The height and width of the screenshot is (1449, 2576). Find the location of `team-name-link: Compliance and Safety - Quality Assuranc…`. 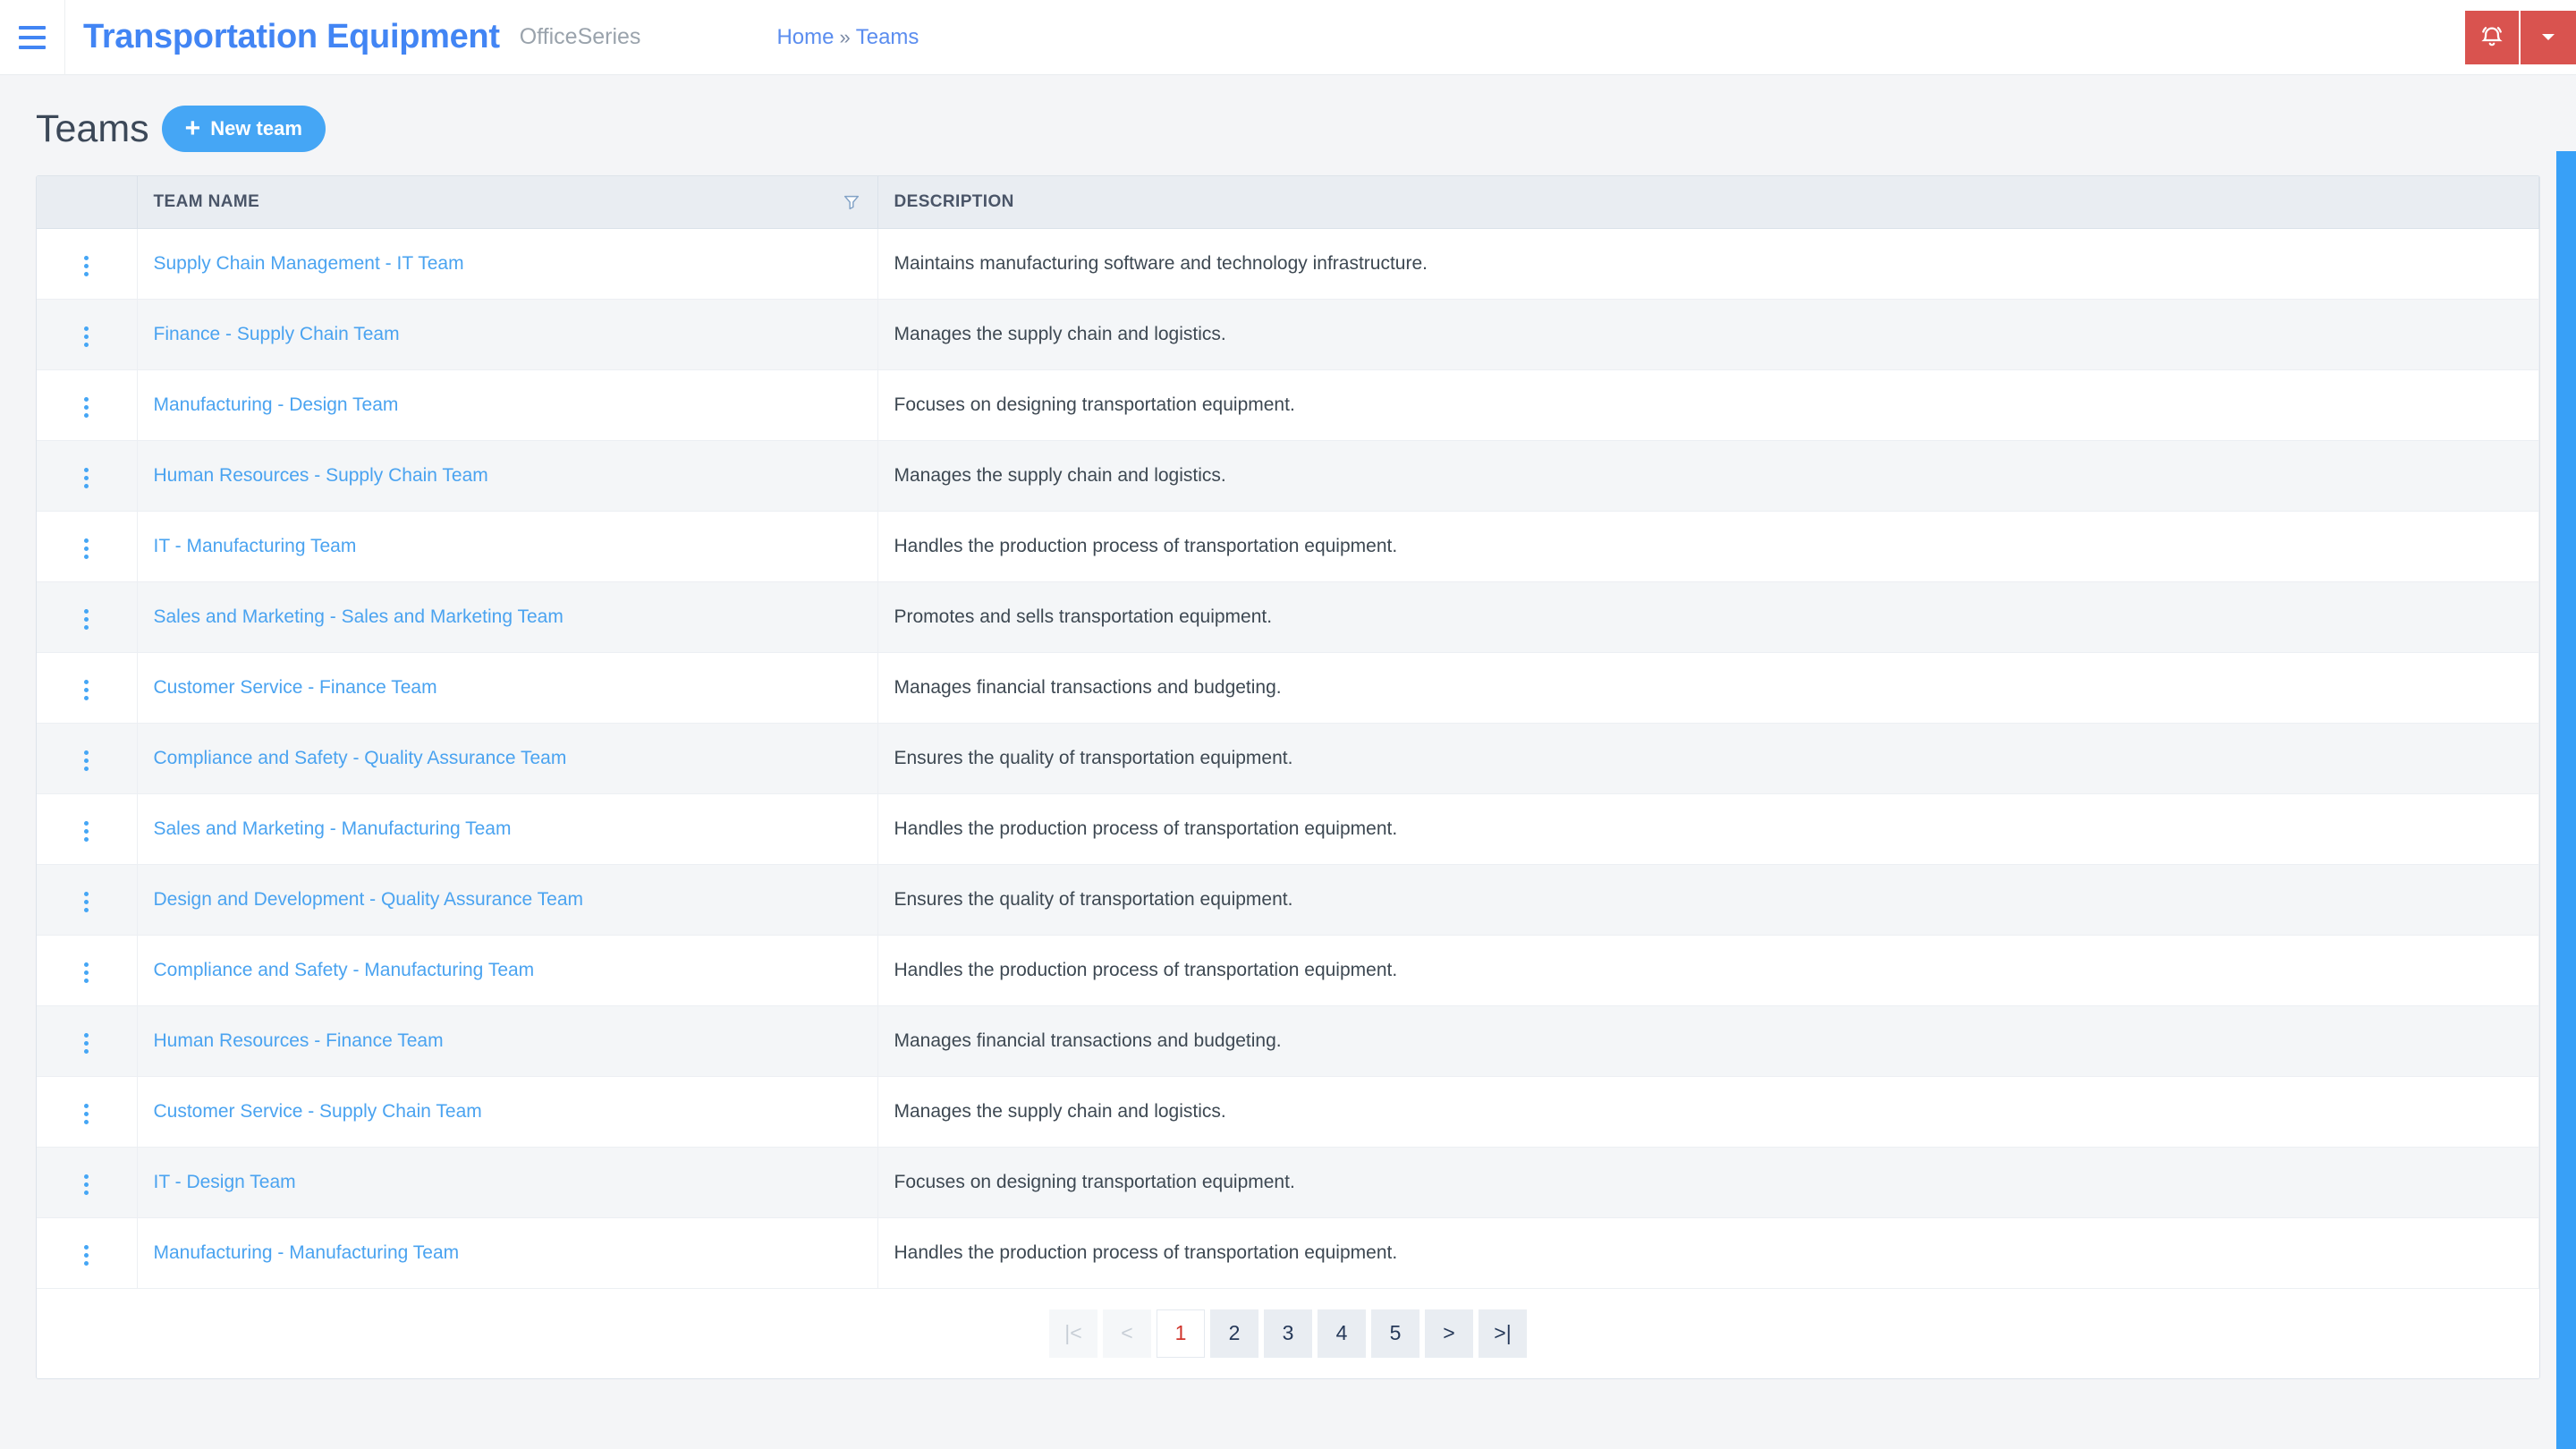

team-name-link: Compliance and Safety - Quality Assuranc… is located at coordinates (360, 758).